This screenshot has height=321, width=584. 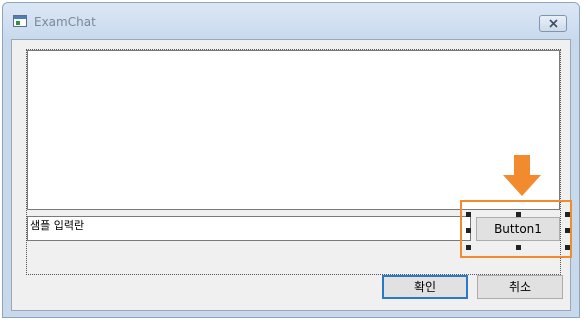 What do you see at coordinates (522, 175) in the screenshot?
I see `arrow-down-icon` at bounding box center [522, 175].